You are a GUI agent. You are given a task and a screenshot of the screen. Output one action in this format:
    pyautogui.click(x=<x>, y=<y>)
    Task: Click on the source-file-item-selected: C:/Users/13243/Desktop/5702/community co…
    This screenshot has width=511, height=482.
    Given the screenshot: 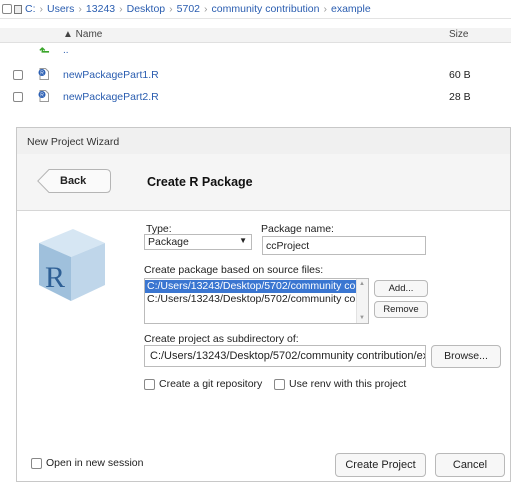 What is the action you would take?
    pyautogui.click(x=251, y=286)
    